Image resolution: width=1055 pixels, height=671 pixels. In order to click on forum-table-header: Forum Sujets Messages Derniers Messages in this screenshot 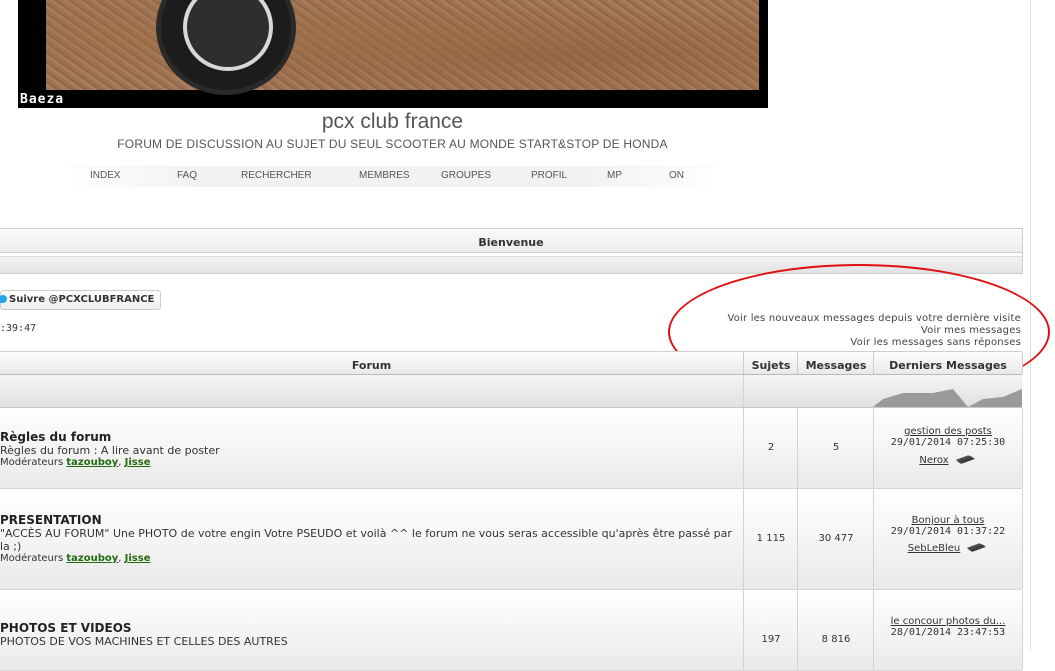, I will do `click(511, 363)`.